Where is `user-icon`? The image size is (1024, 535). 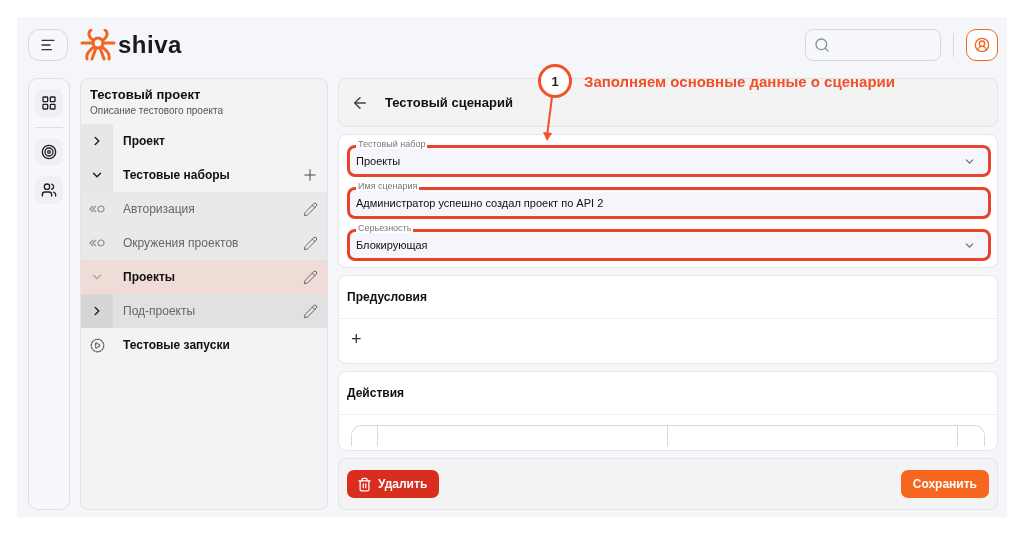
user-icon is located at coordinates (982, 45).